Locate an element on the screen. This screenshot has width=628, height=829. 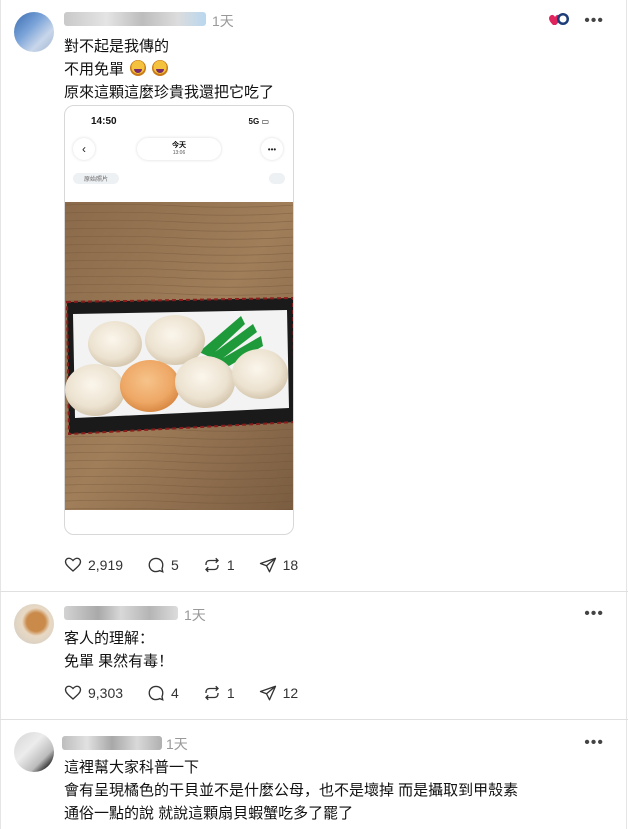
like-count: 9,303 is located at coordinates (106, 693).